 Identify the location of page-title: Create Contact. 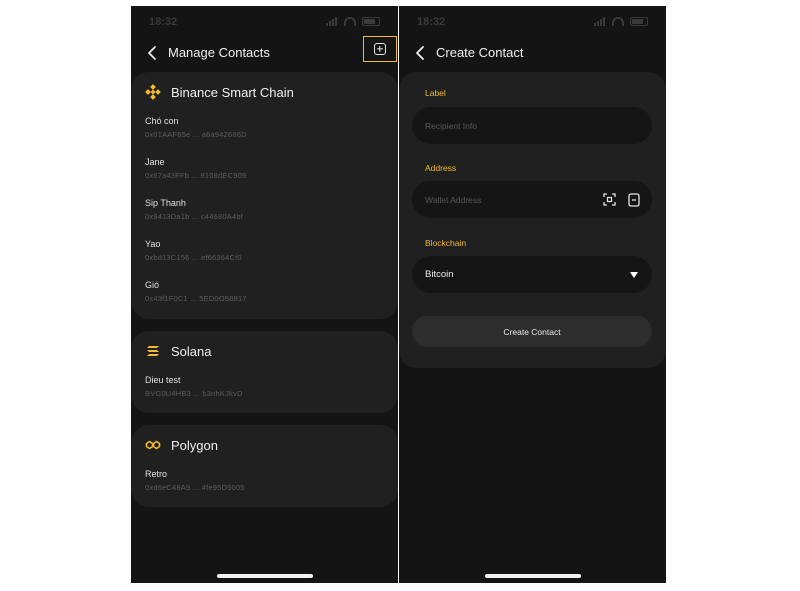
(480, 52).